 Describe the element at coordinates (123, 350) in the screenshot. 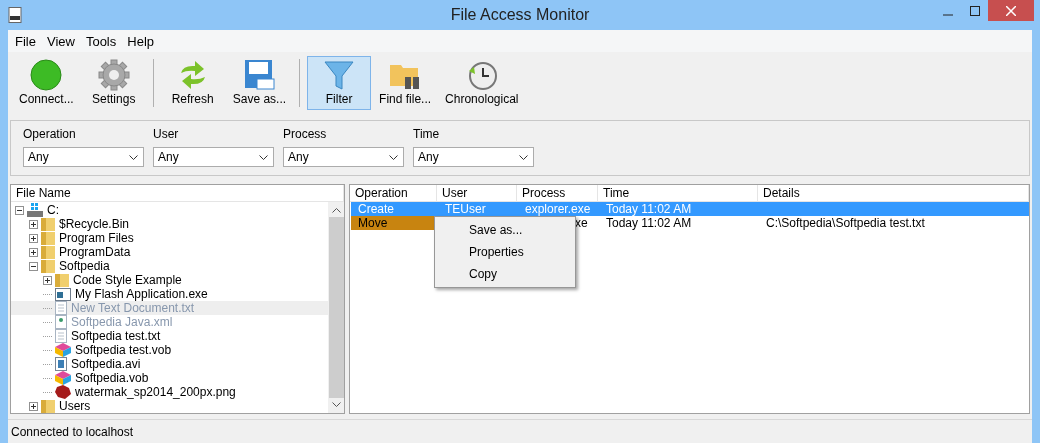

I see `tree-item: Softpedia test.vob` at that location.